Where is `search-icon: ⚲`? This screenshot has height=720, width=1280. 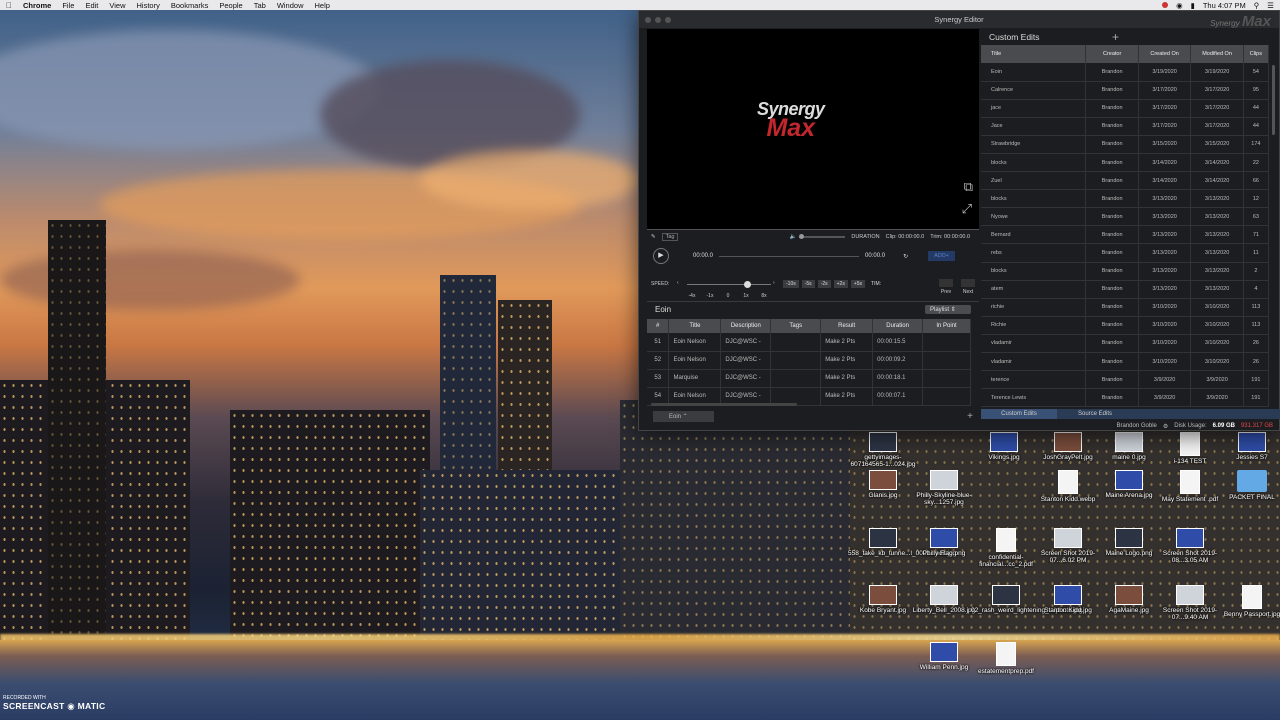
search-icon: ⚲ is located at coordinates (1257, 5).